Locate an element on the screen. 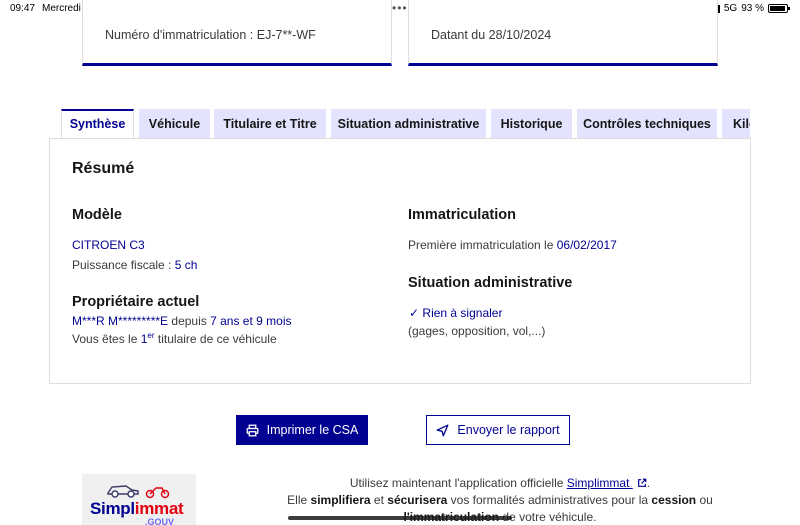 The image size is (800, 525). printer-icon is located at coordinates (252, 430).